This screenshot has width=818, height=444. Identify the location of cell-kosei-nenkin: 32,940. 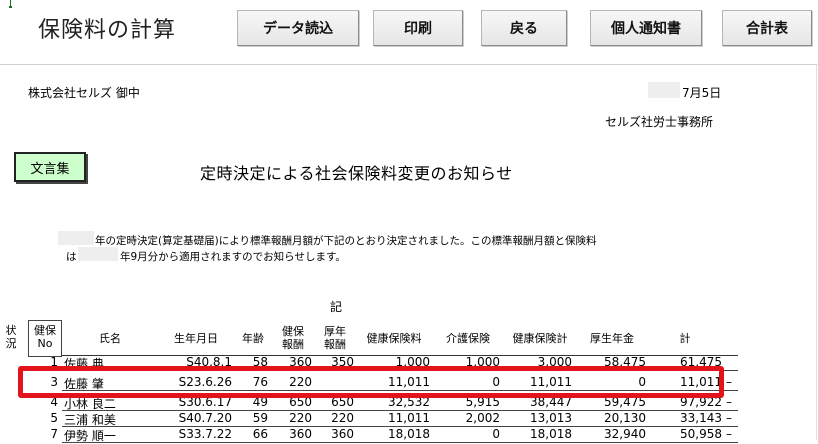
(625, 434).